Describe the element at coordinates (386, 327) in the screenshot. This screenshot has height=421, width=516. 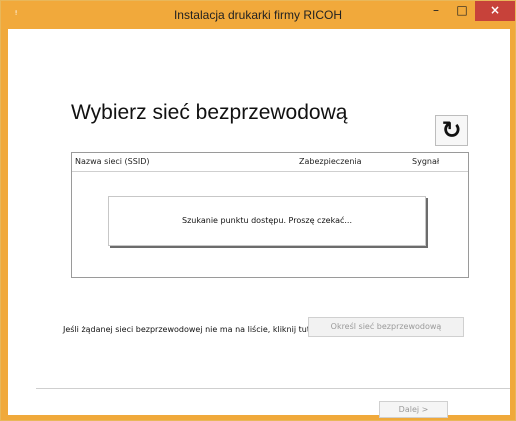
I see `define-network-button: Określ sieć bezprzewodową` at that location.